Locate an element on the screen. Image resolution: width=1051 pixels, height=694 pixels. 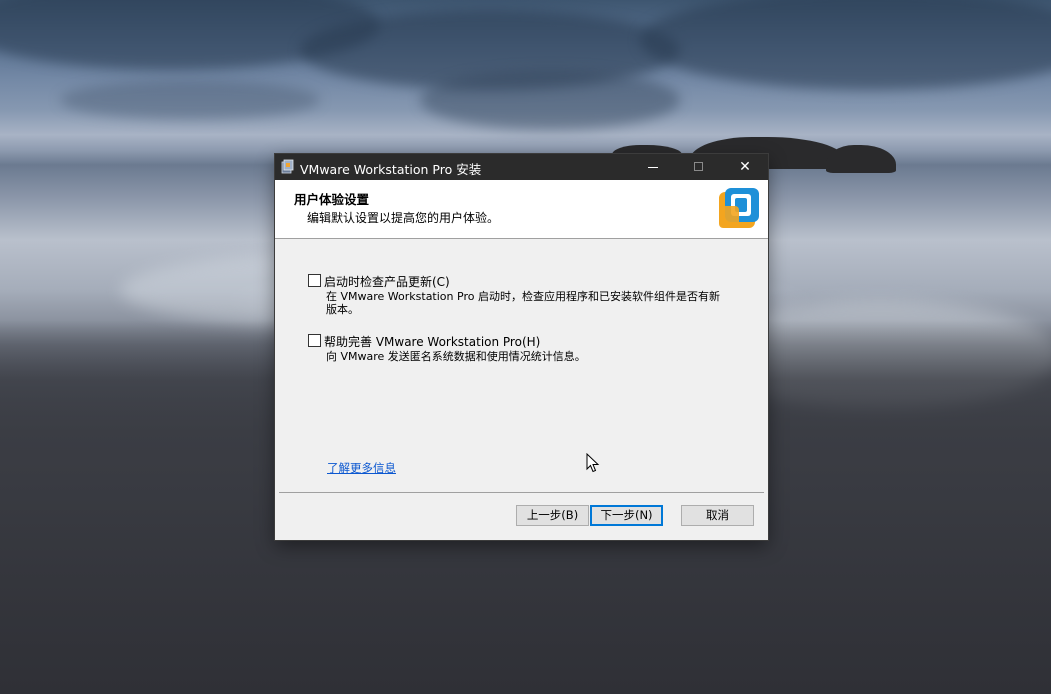
next-button: 下一步(N) is located at coordinates (626, 515).